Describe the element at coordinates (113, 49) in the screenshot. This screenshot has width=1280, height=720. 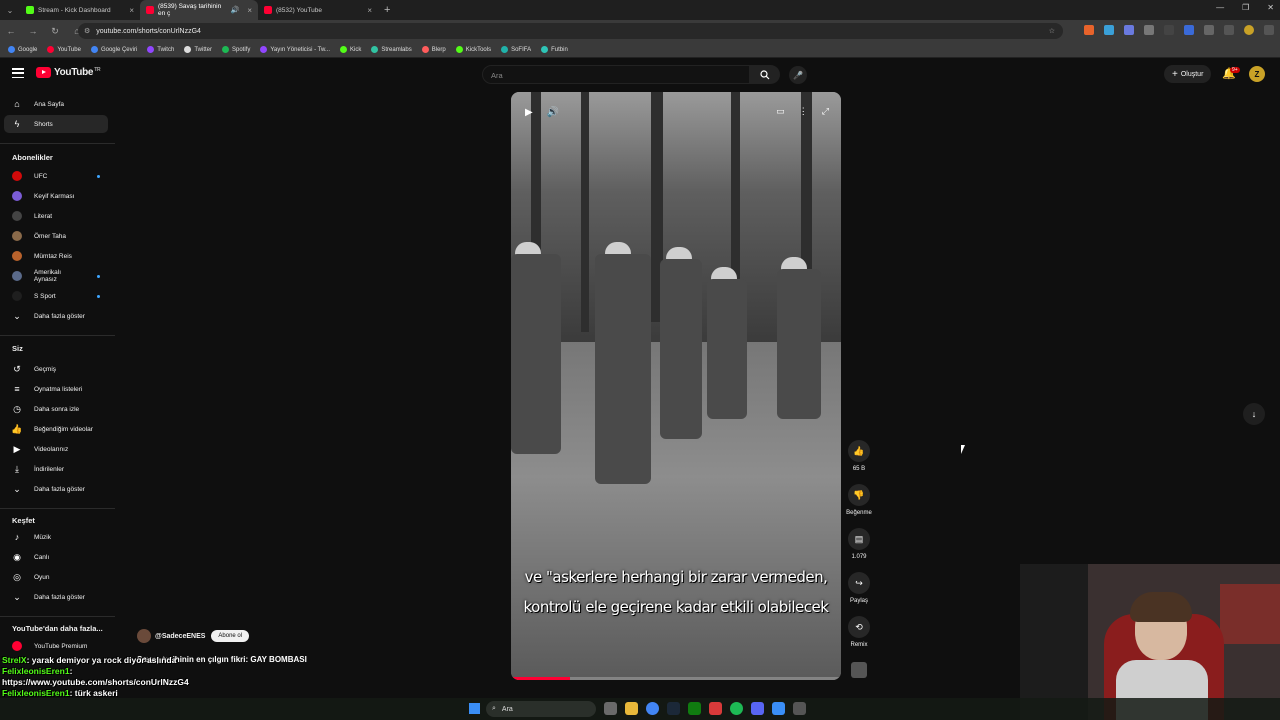
I see `bookmark-item: Google Çeviri` at that location.